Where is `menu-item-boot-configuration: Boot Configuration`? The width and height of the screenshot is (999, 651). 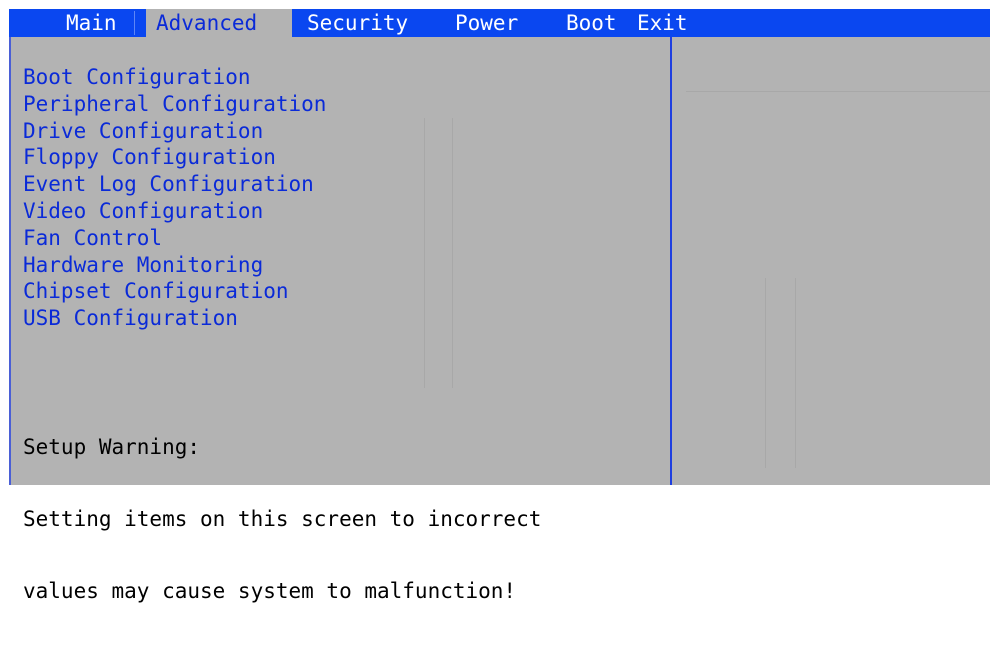
menu-item-boot-configuration: Boot Configuration is located at coordinates (174, 77).